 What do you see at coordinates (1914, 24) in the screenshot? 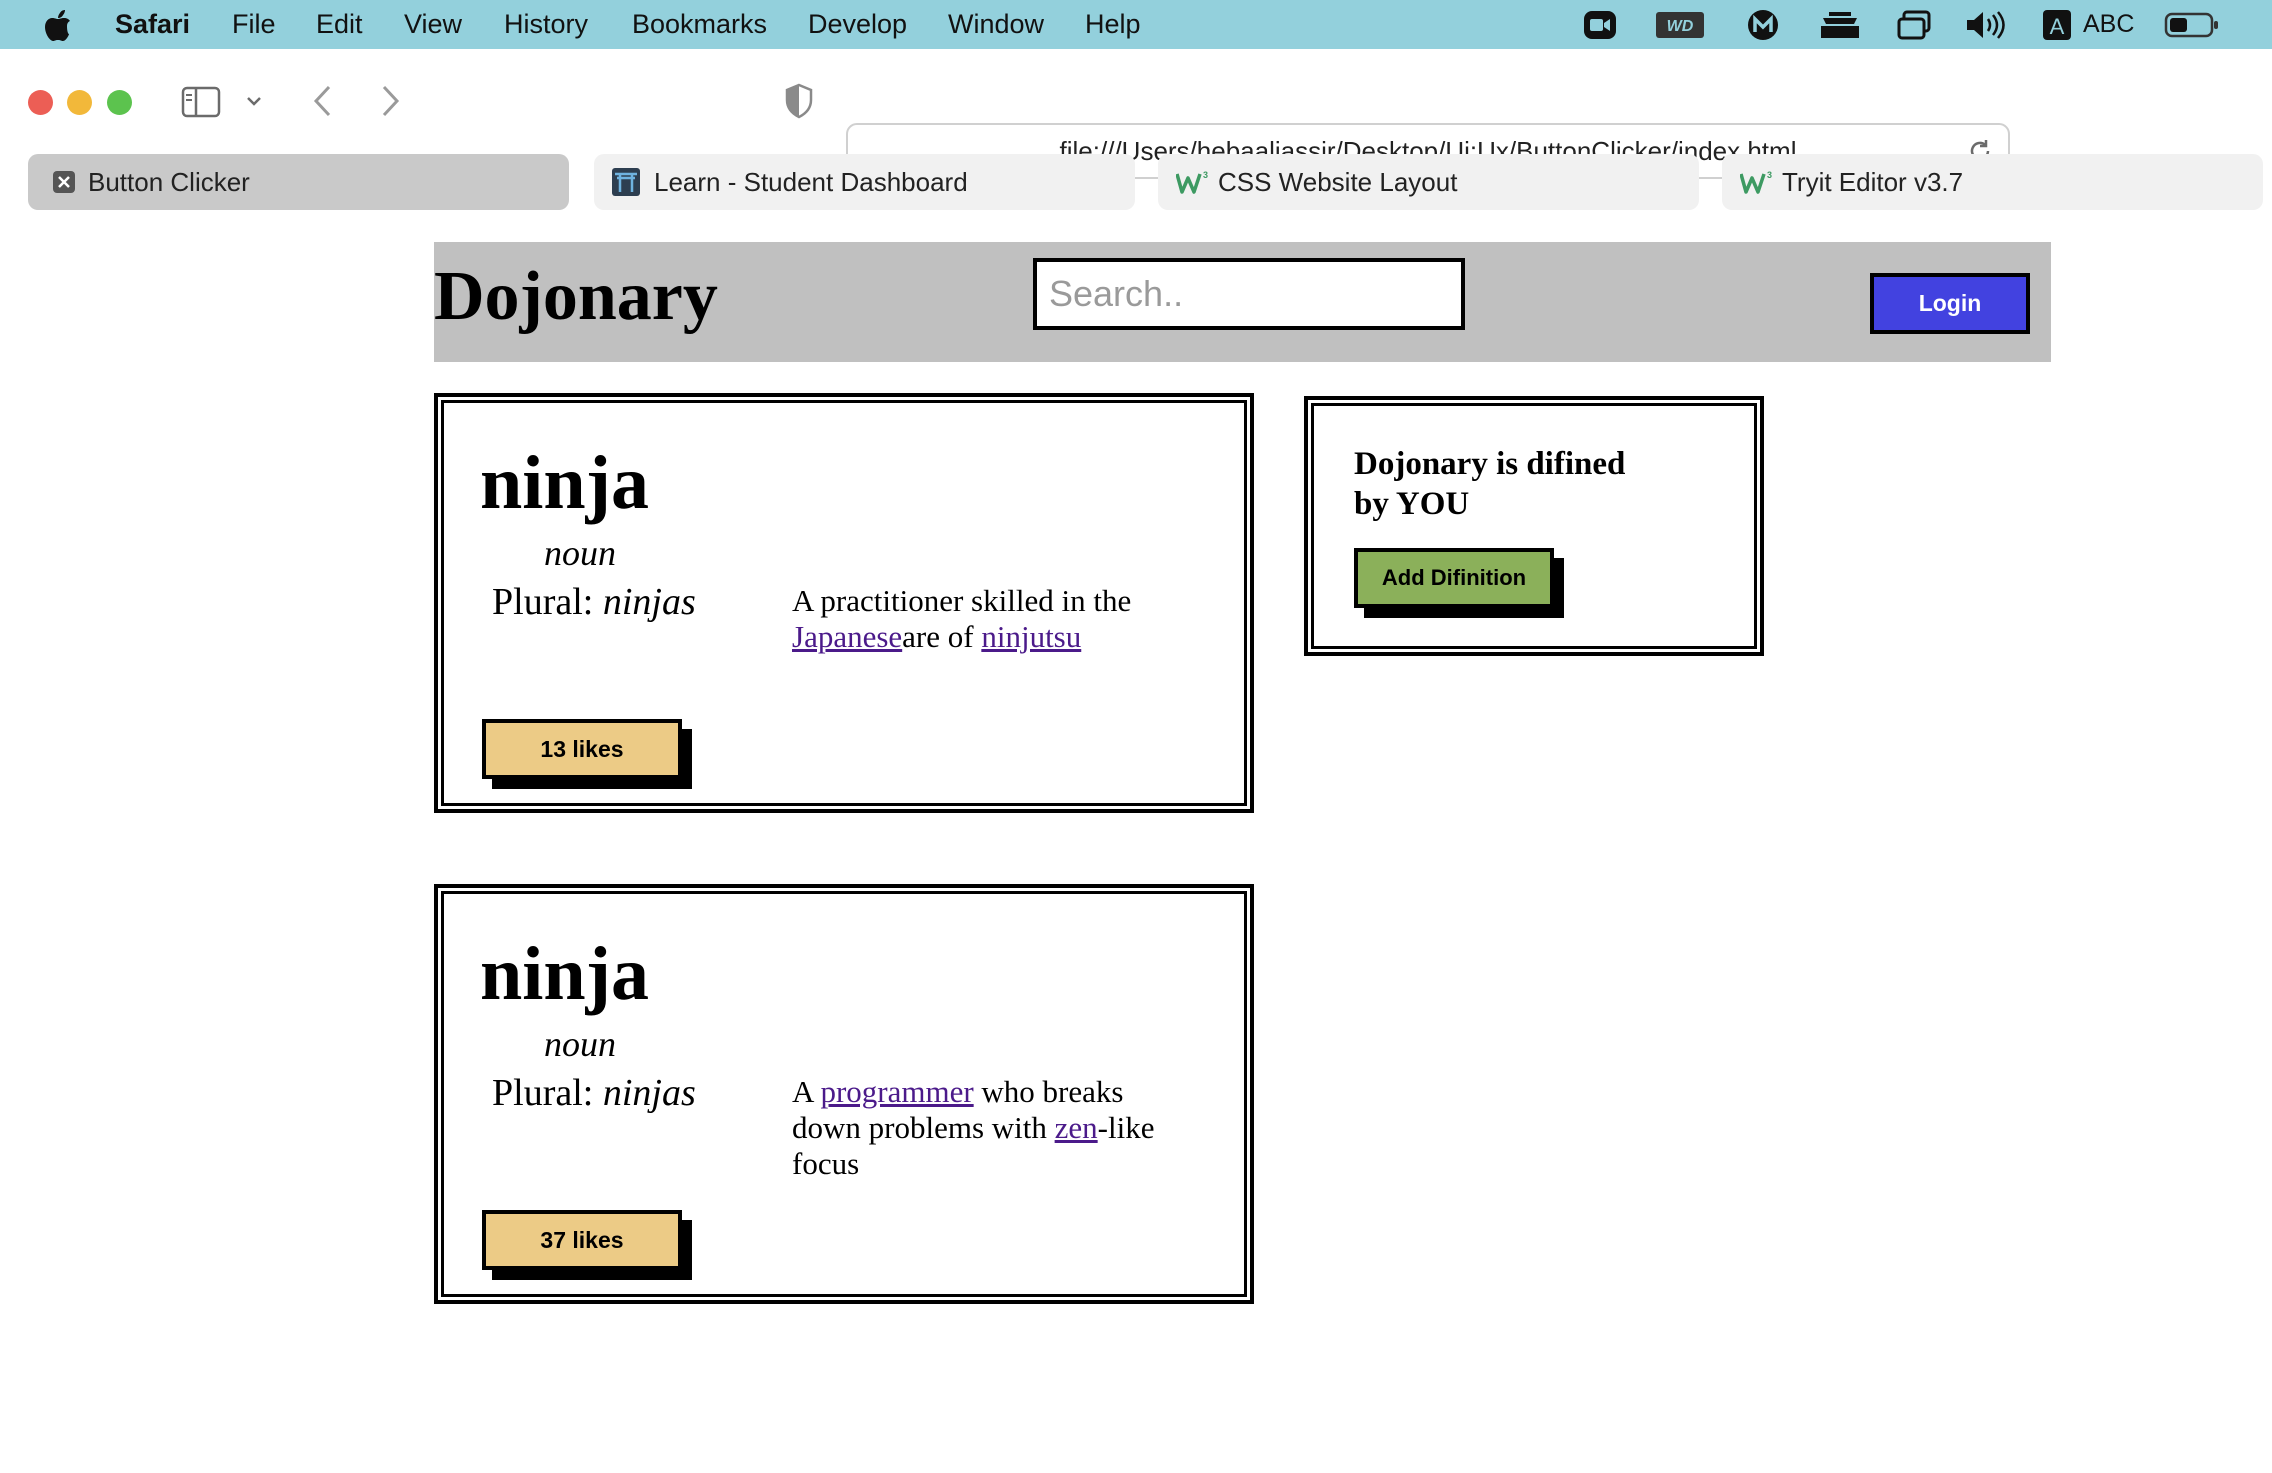
I see `screen-mirroring-icon` at bounding box center [1914, 24].